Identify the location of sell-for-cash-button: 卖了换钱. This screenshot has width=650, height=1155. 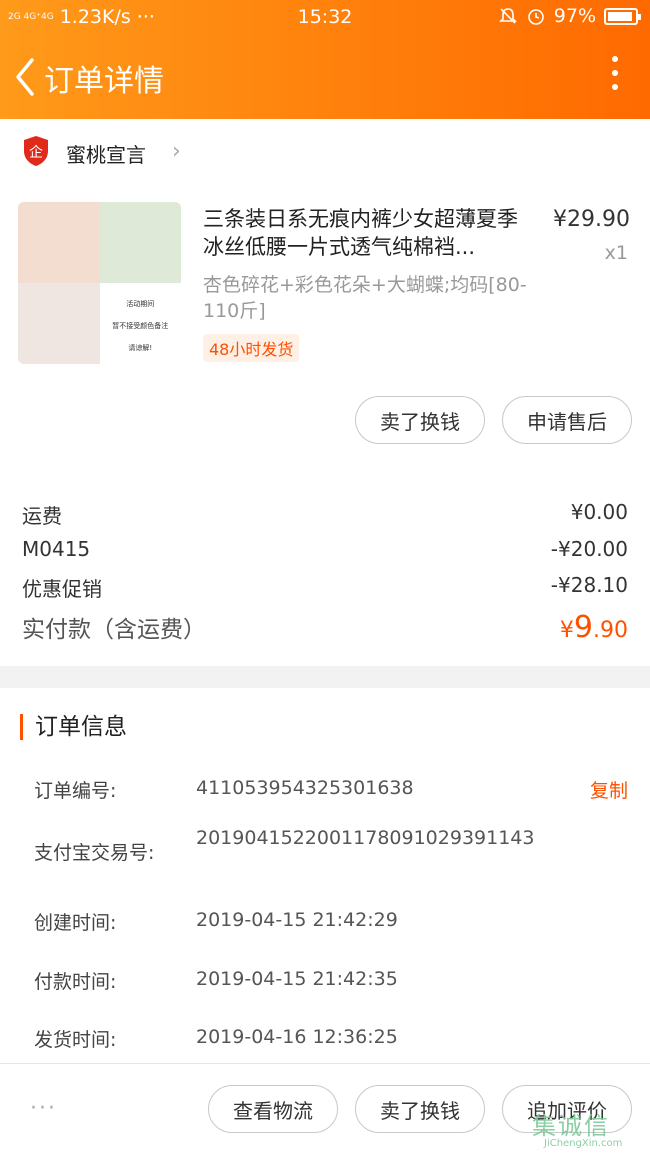
(420, 420).